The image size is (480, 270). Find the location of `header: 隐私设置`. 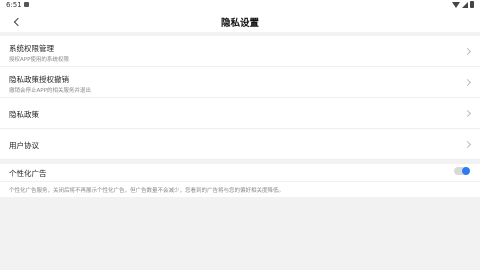

header: 隐私设置 is located at coordinates (240, 21).